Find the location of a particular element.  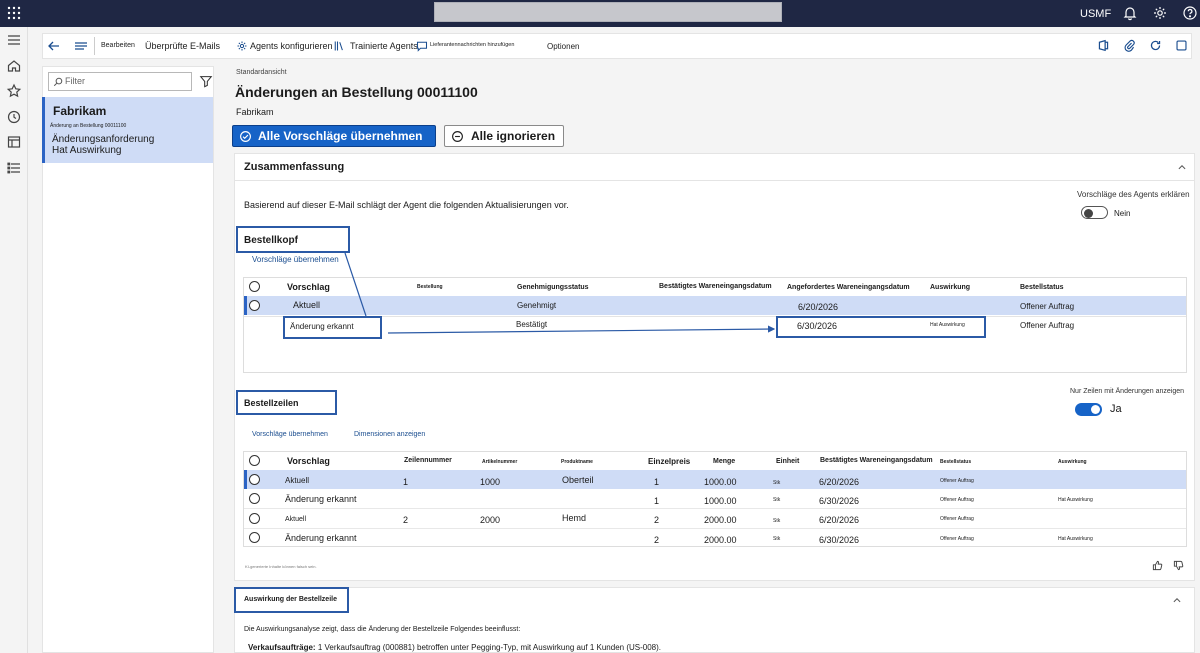

cell-quantity: 2000.00 is located at coordinates (720, 540).